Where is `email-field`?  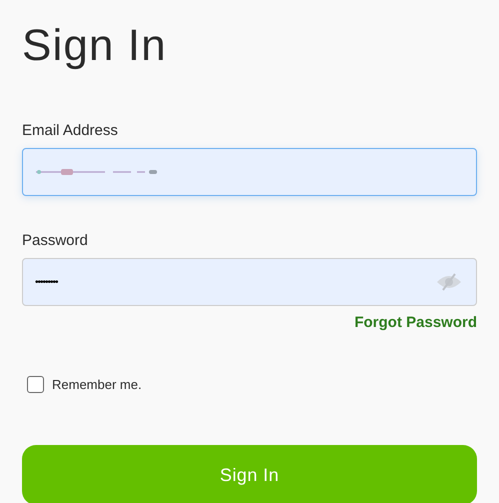
email-field is located at coordinates (249, 172).